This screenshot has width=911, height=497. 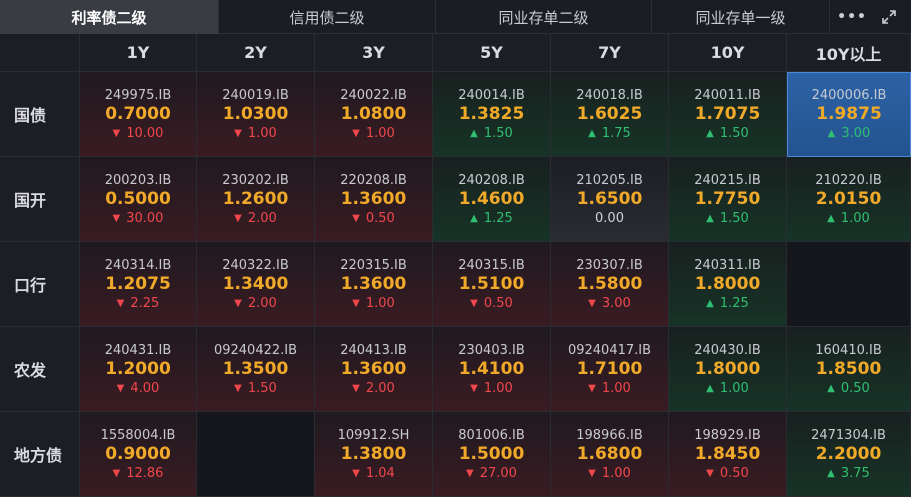 I want to click on tab-ncd-primary: 同业存单一级, so click(x=741, y=17).